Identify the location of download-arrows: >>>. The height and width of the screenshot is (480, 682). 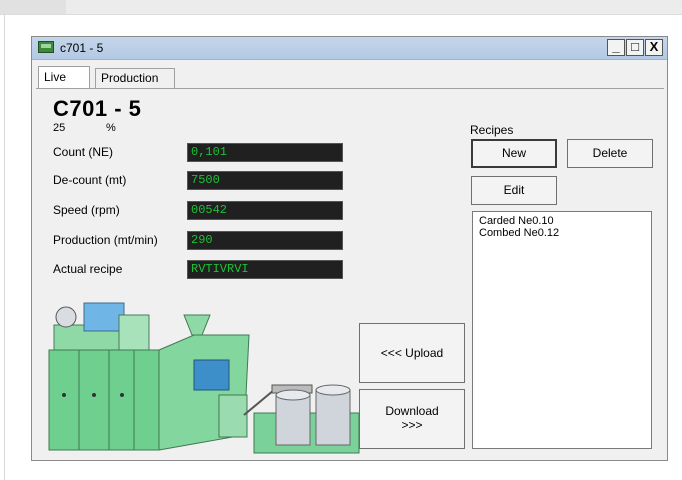
(412, 425).